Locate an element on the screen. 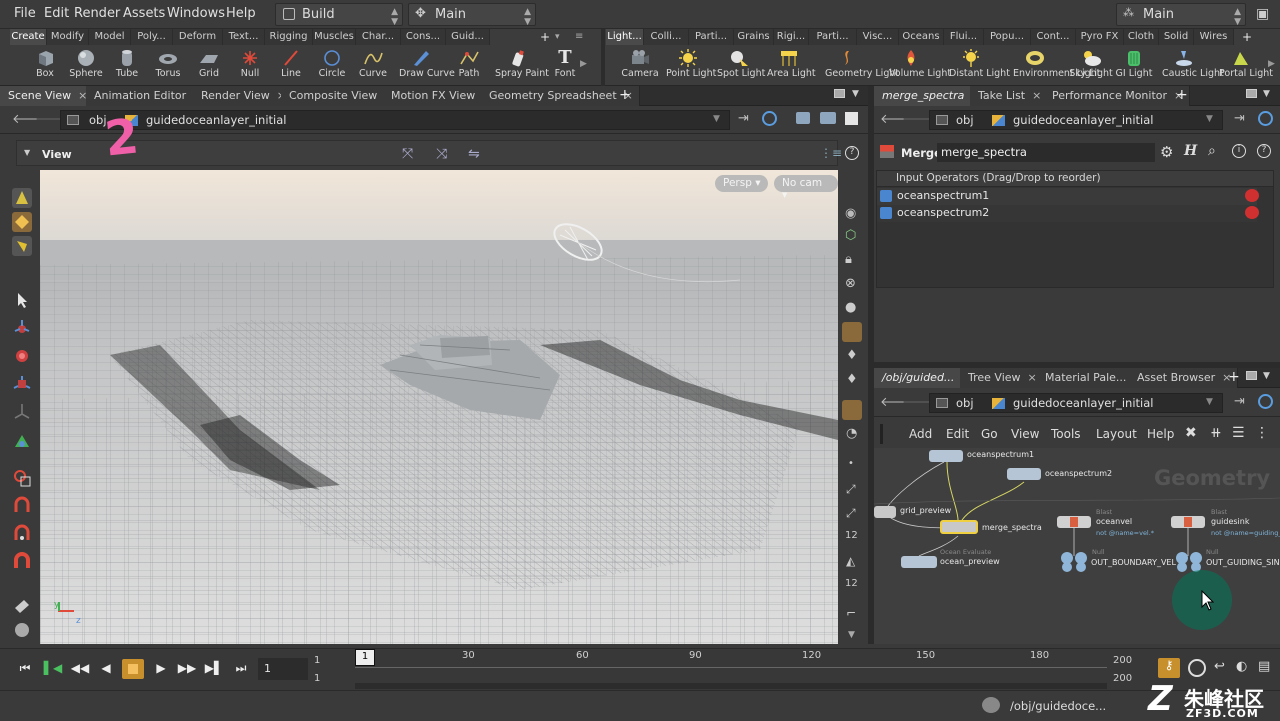  menu-edit: Edit is located at coordinates (957, 434).